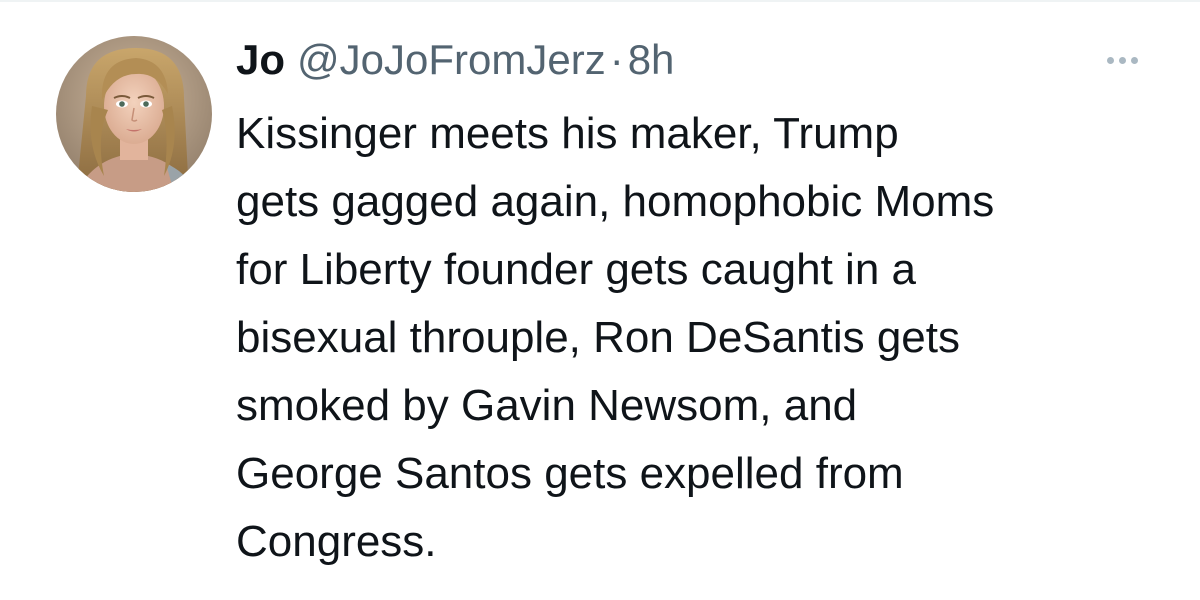 This screenshot has width=1200, height=600. I want to click on timestamp: 8h, so click(651, 60).